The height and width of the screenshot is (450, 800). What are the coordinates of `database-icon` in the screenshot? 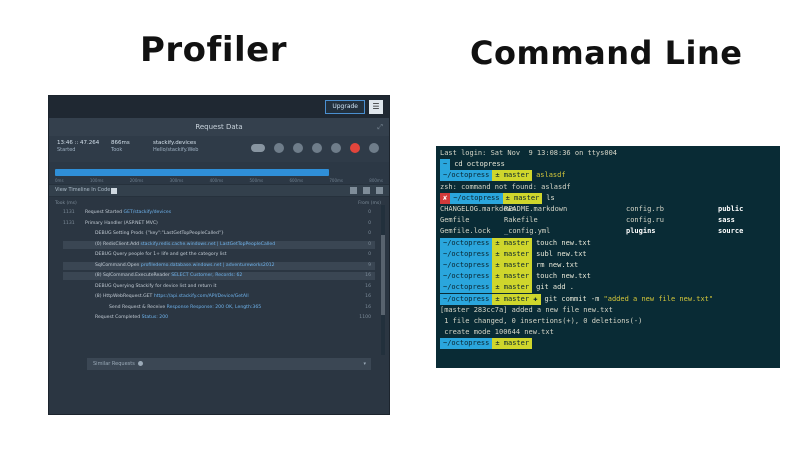 It's located at (298, 148).